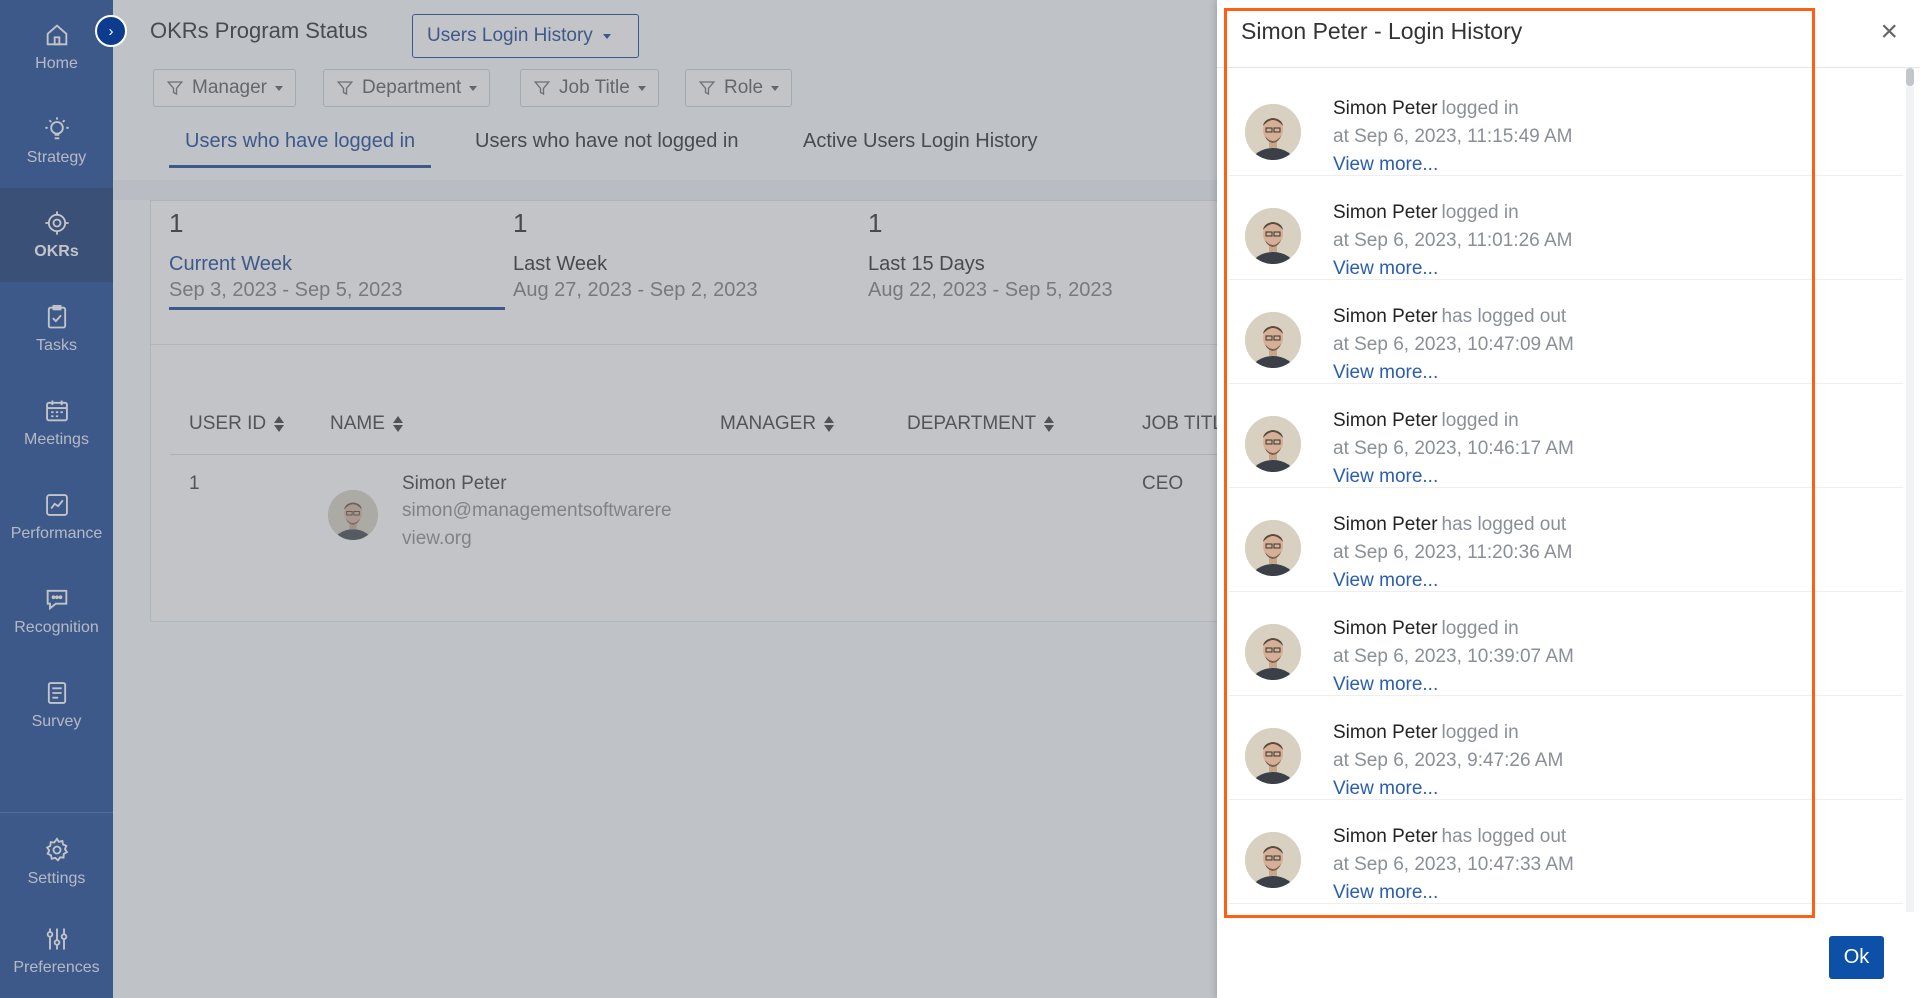 This screenshot has height=998, width=1920. What do you see at coordinates (1453, 240) in the screenshot?
I see `entry-timestamp: at Sep 6, 2023, 11:01:26 AM` at bounding box center [1453, 240].